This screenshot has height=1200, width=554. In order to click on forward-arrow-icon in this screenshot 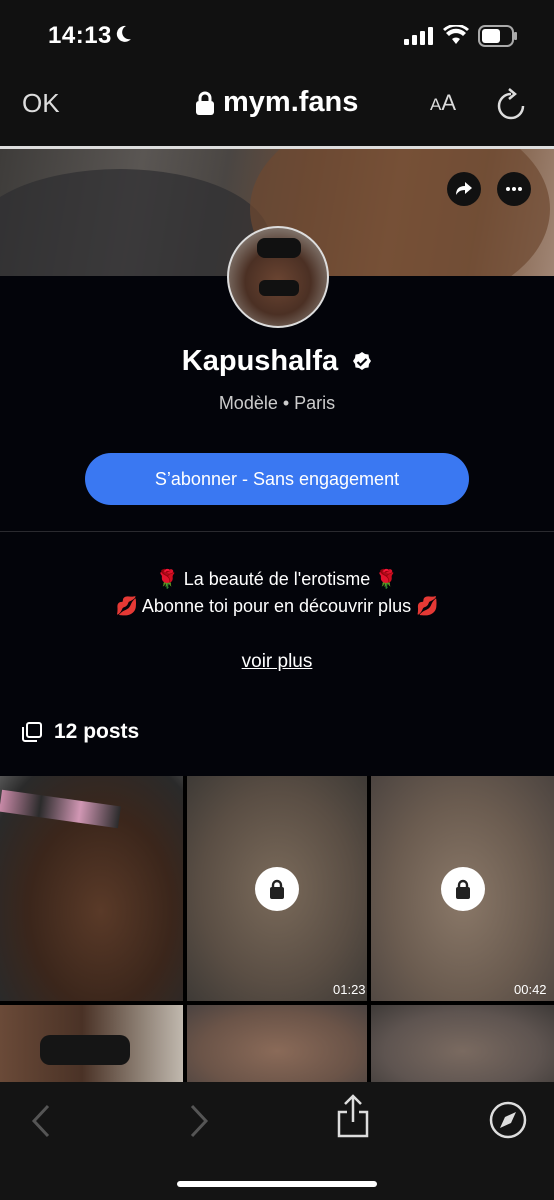, I will do `click(199, 1121)`.